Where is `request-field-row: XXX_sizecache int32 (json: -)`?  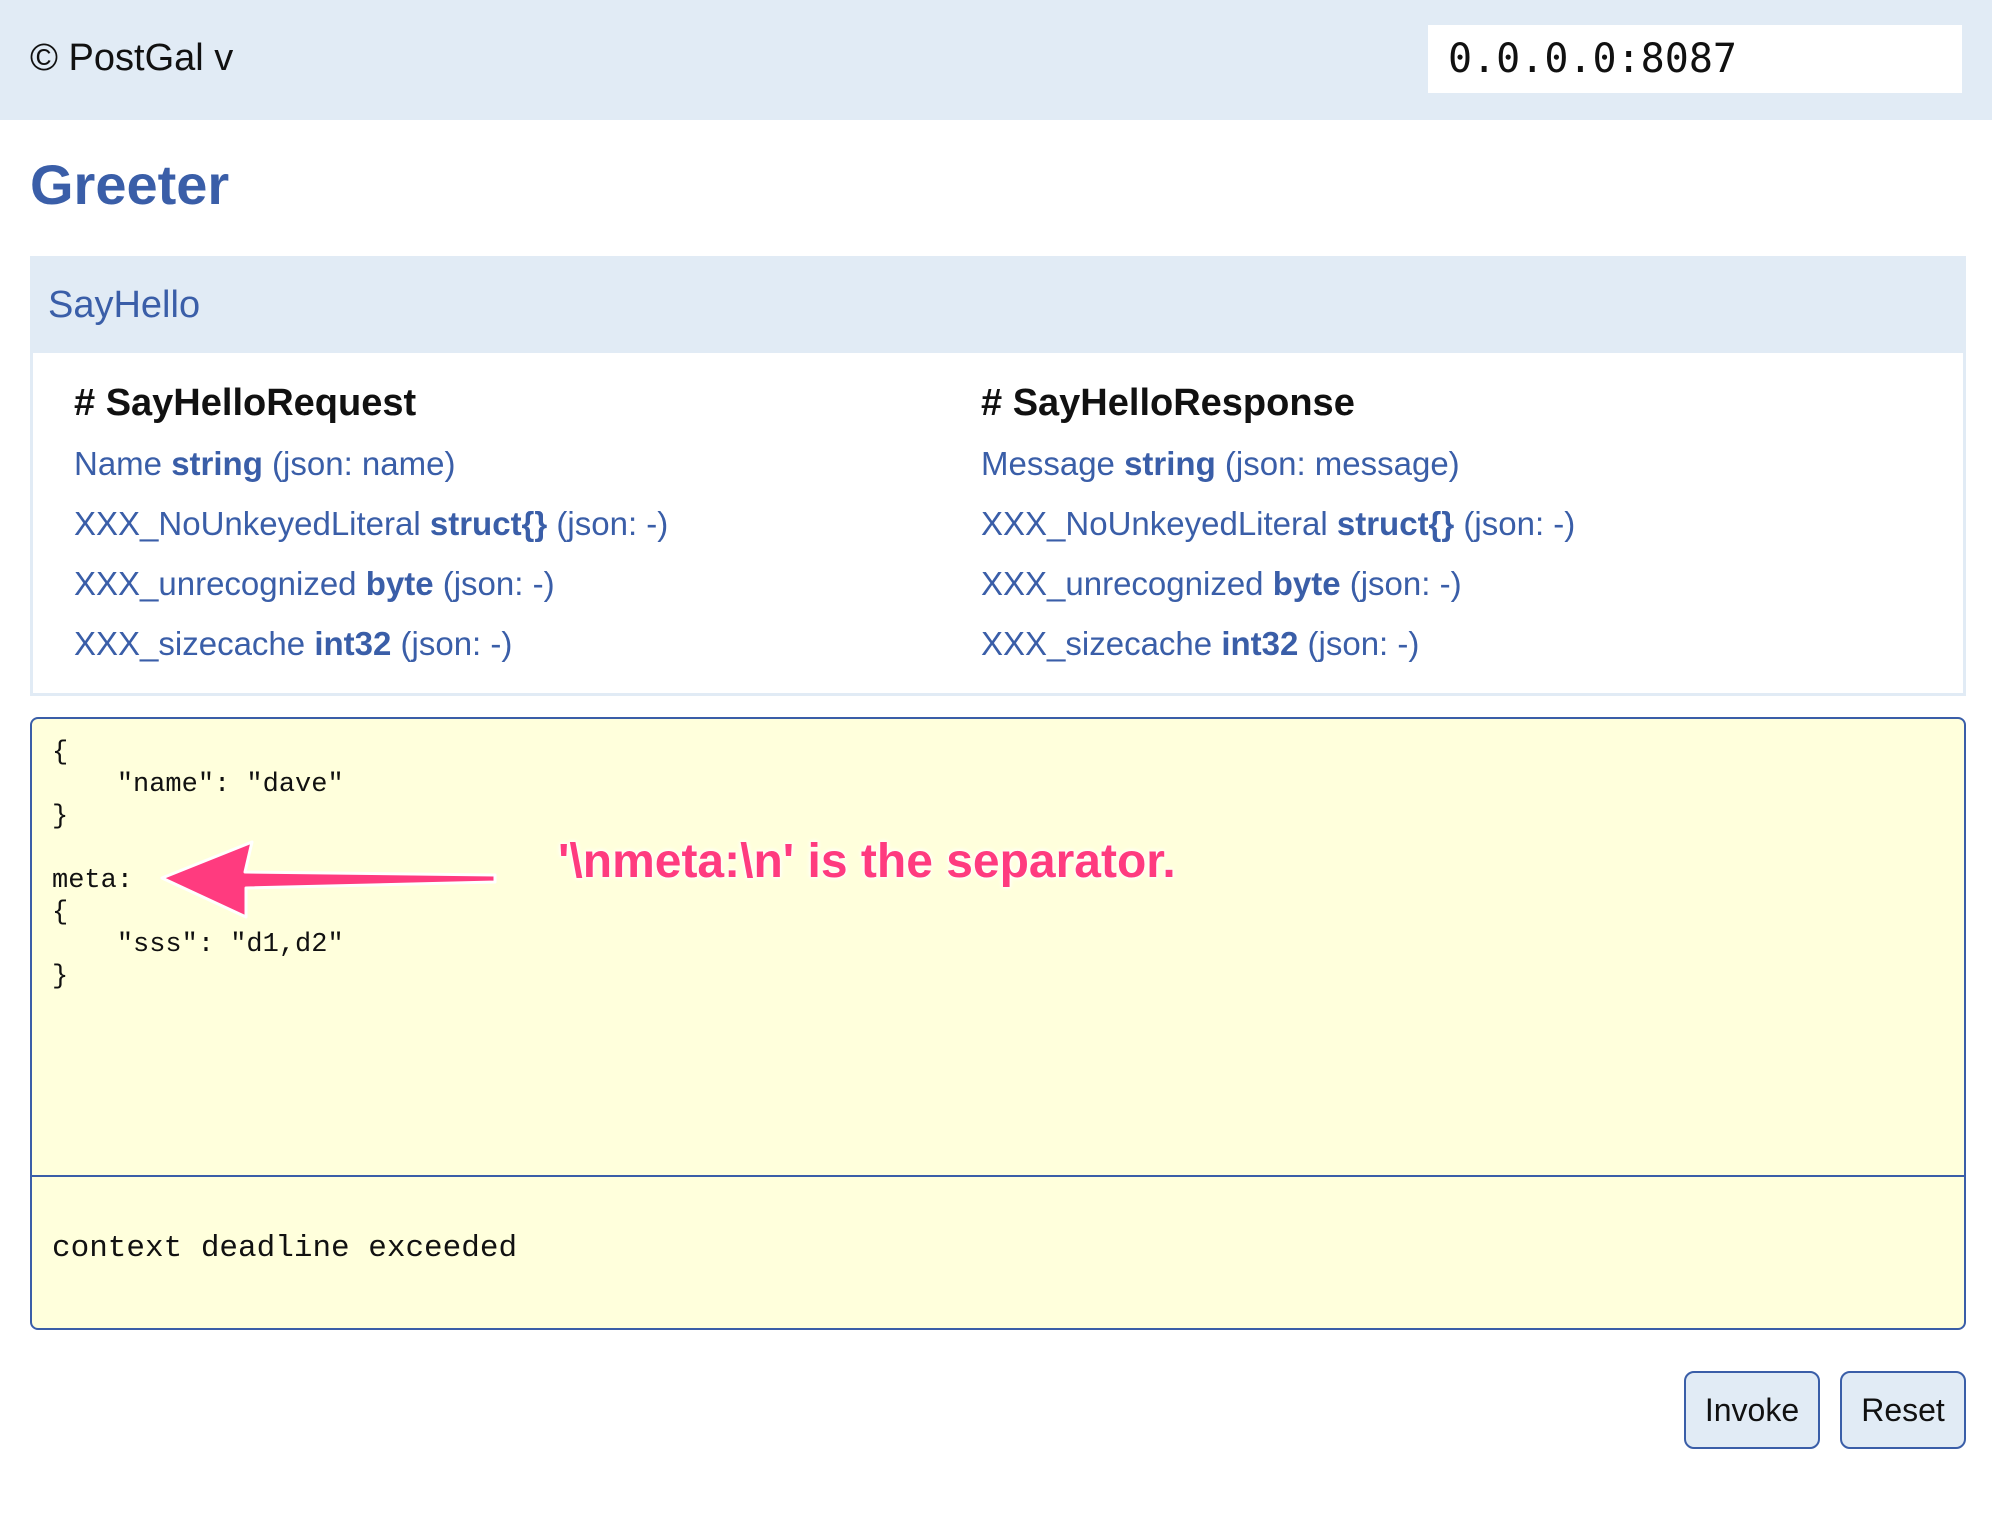 request-field-row: XXX_sizecache int32 (json: -) is located at coordinates (371, 651).